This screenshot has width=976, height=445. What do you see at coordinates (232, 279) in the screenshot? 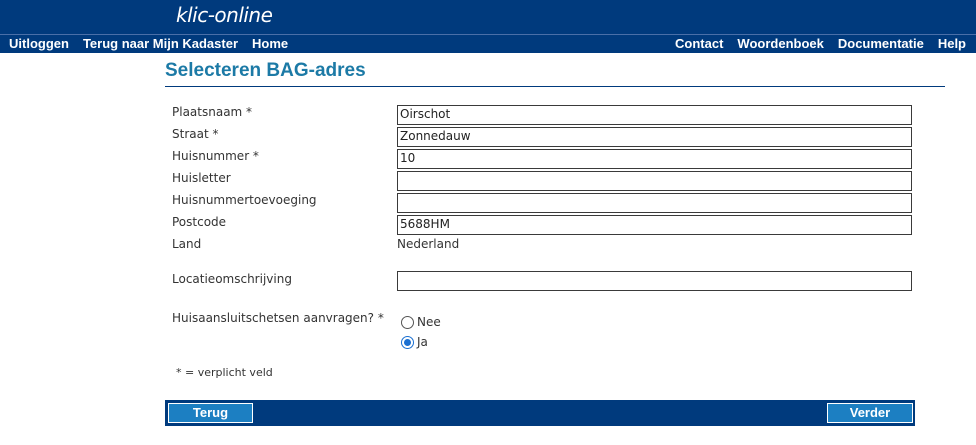
I see `locatieomschrijving-label: Locatieomschrijving` at bounding box center [232, 279].